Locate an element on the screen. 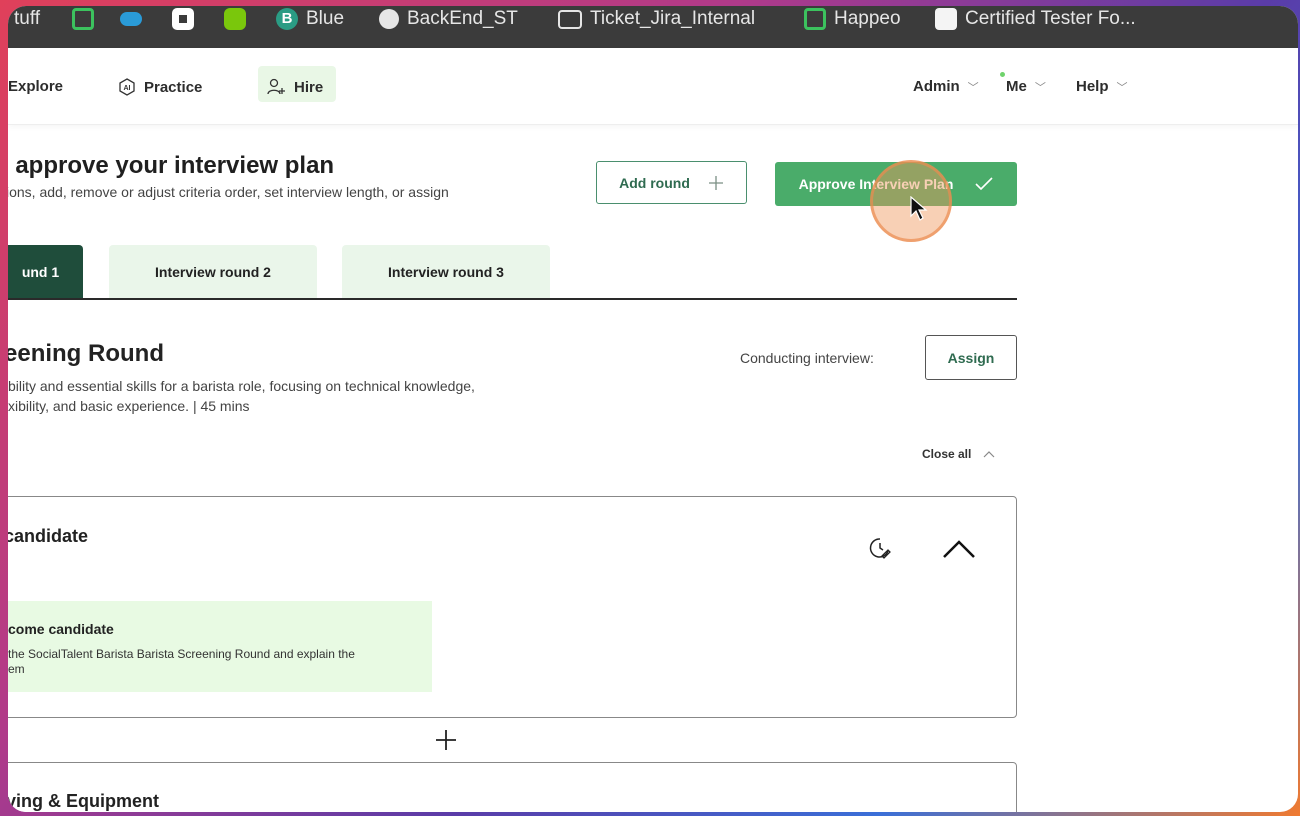 The height and width of the screenshot is (816, 1300). round-title: eening Round is located at coordinates (86, 353).